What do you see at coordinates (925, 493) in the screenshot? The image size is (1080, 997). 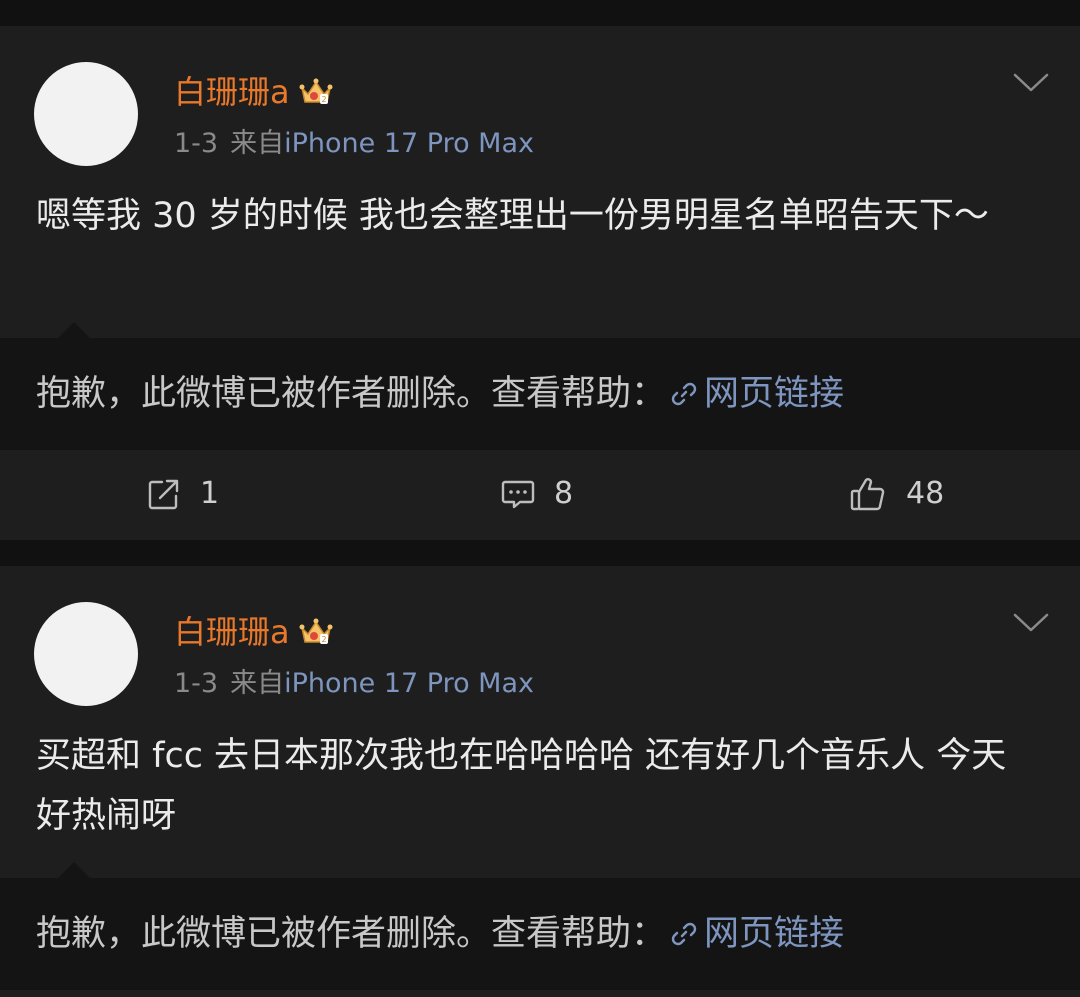 I see `like-count: 48` at bounding box center [925, 493].